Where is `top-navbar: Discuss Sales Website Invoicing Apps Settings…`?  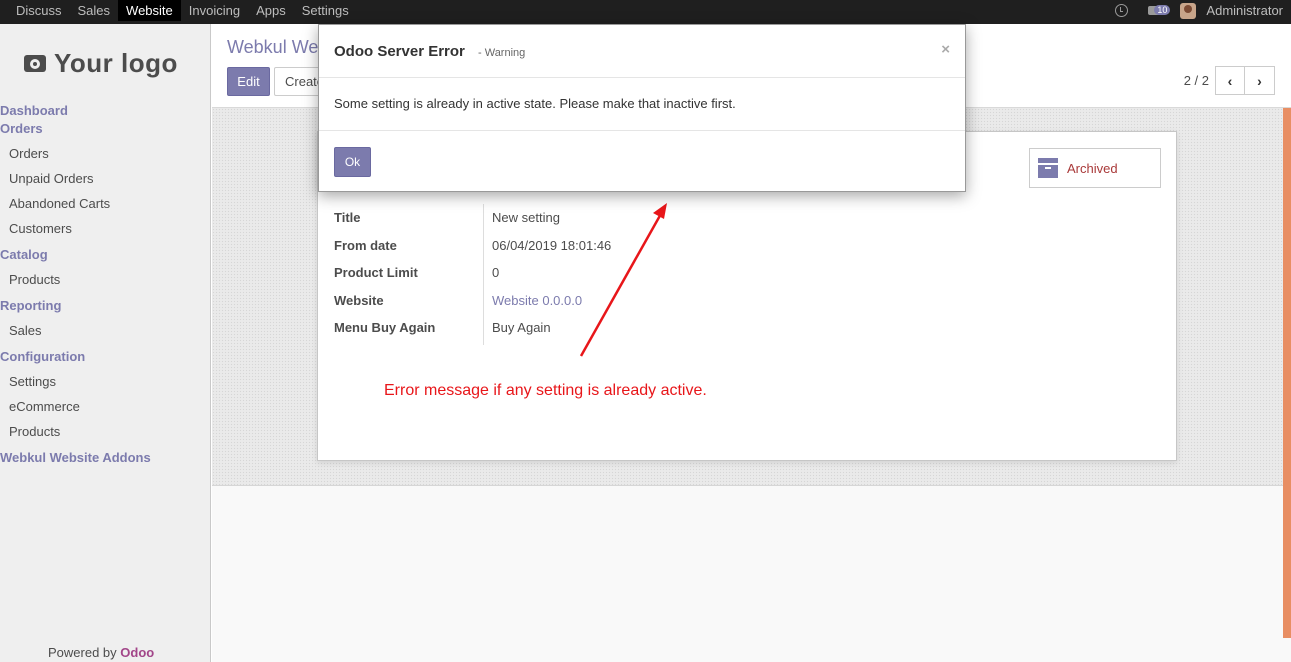 top-navbar: Discuss Sales Website Invoicing Apps Settings… is located at coordinates (645, 12).